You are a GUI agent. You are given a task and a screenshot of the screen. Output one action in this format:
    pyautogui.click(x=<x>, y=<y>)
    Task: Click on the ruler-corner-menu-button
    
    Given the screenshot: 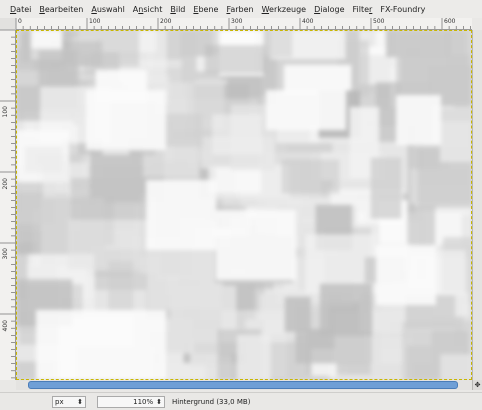 What is the action you would take?
    pyautogui.click(x=8, y=24)
    